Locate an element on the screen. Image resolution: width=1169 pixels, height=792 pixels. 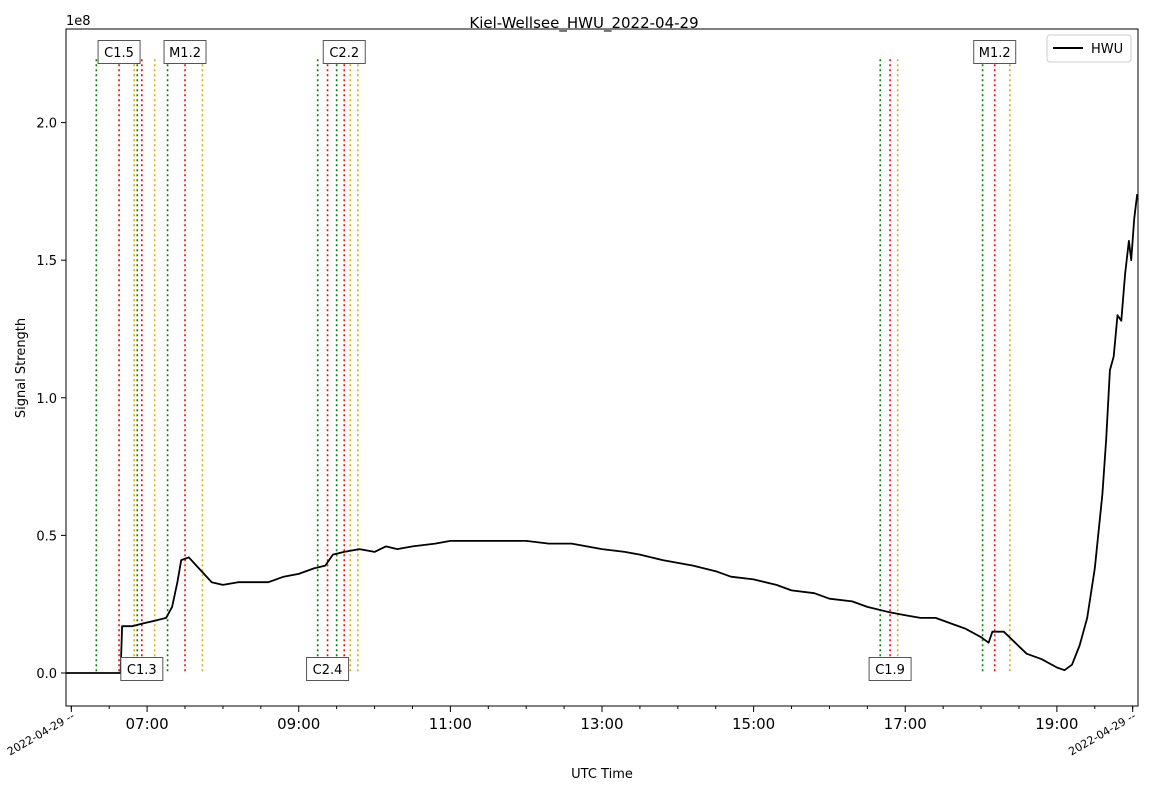
x-tick-label-1: 09:00 is located at coordinates (298, 724).